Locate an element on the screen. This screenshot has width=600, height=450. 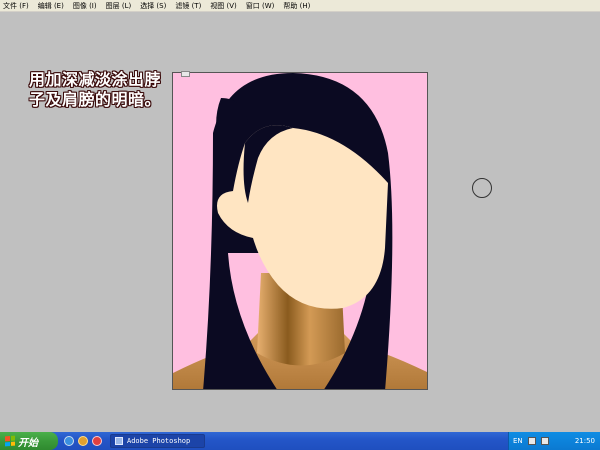
caption-line-1: 用加深减淡涂出脖 is located at coordinates (95, 79).